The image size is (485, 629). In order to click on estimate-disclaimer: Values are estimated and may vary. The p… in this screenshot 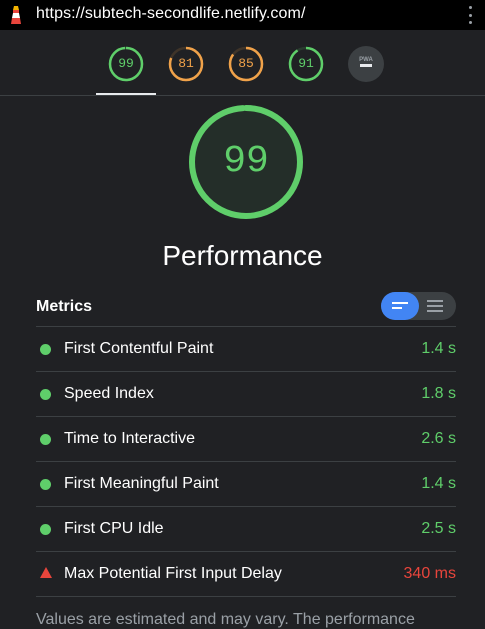, I will do `click(225, 619)`.